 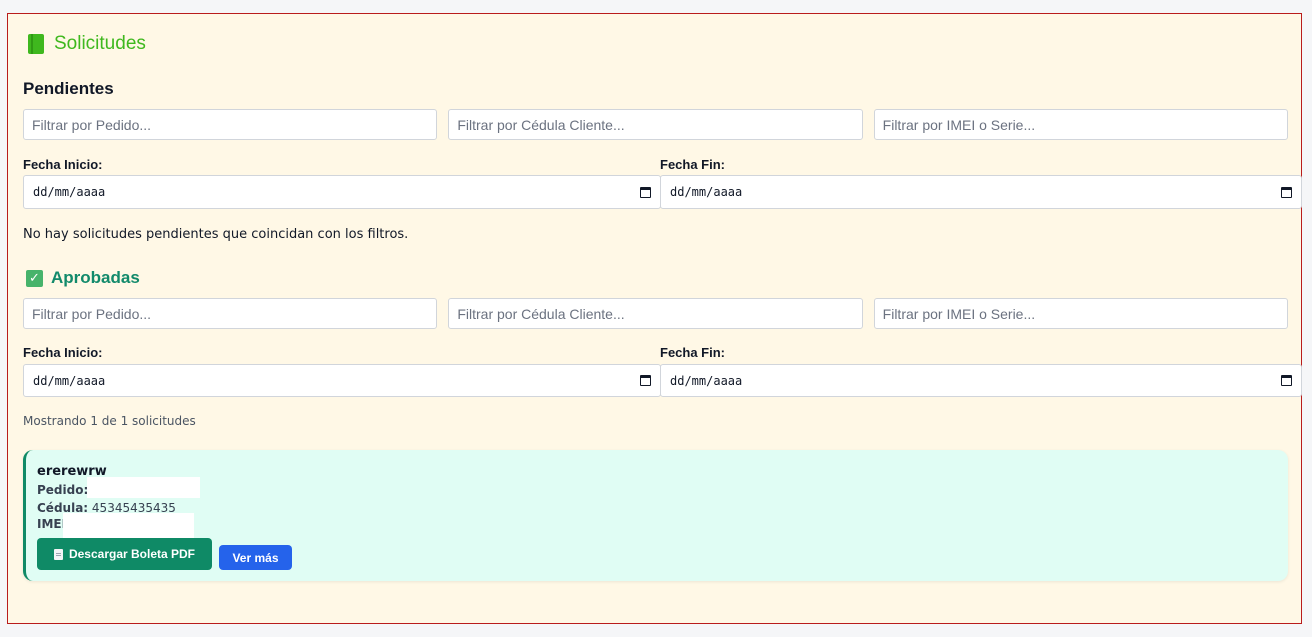 I want to click on results-count: Mostrando 1 de 1 solicitudes, so click(x=109, y=421).